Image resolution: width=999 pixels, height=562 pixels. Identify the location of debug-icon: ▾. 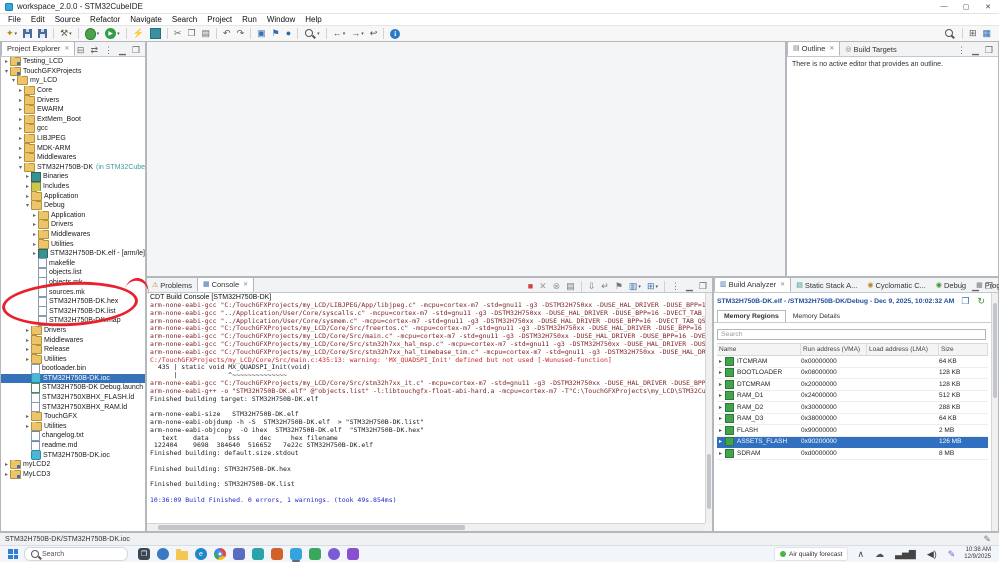
(92, 33).